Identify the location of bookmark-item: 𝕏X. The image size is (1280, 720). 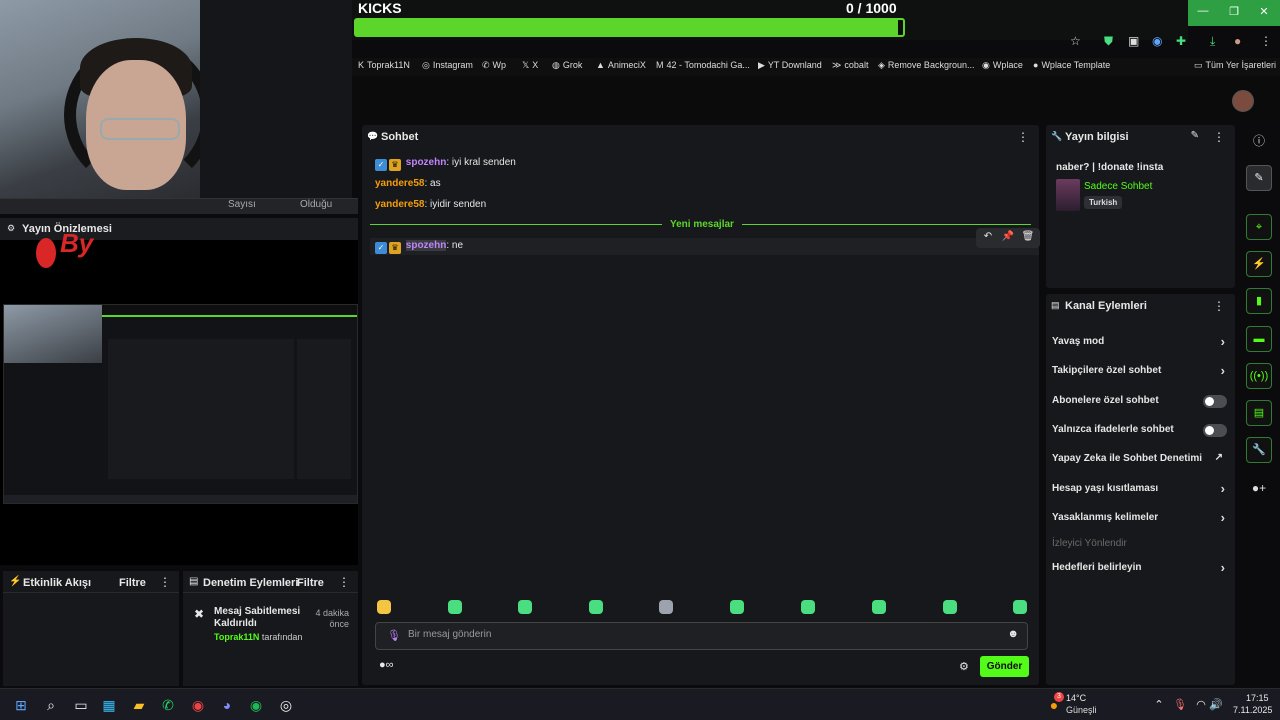
(530, 65).